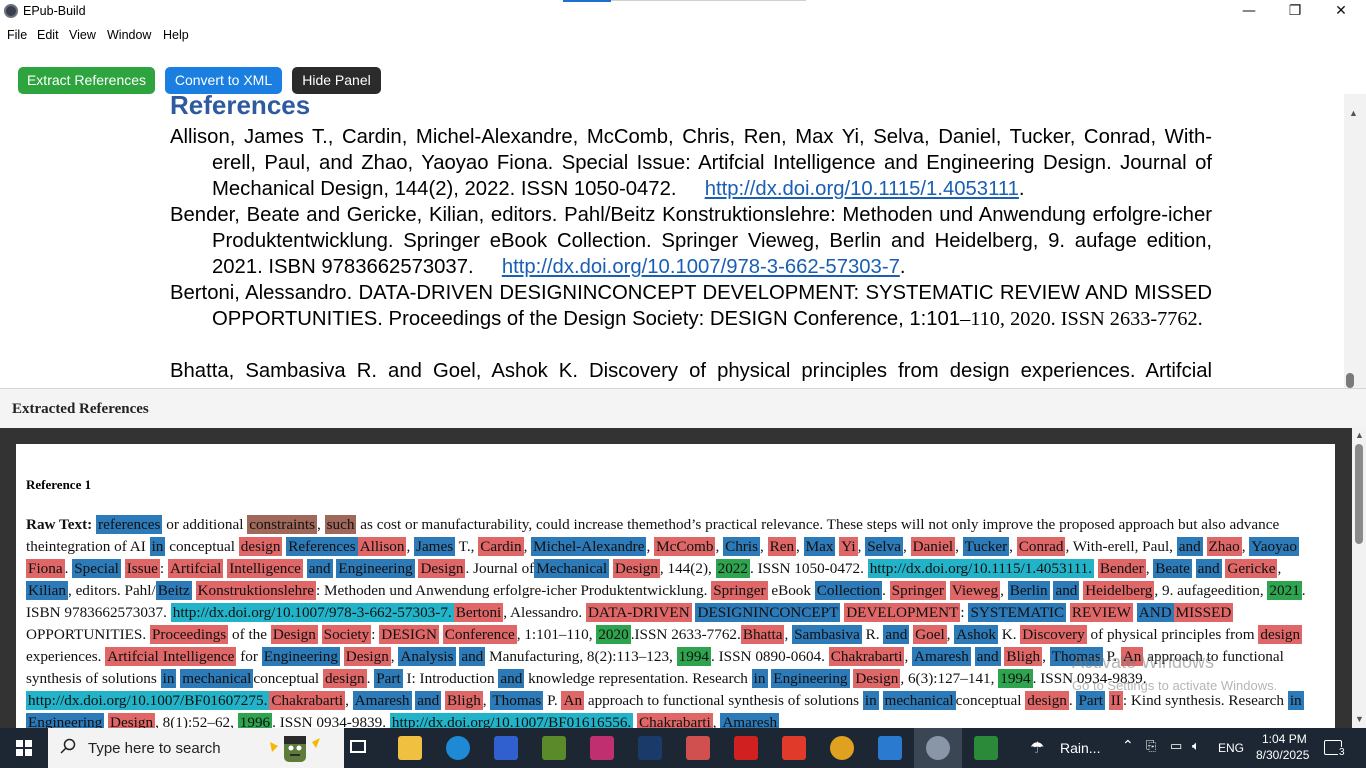  What do you see at coordinates (938, 748) in the screenshot?
I see `electron-app-icon` at bounding box center [938, 748].